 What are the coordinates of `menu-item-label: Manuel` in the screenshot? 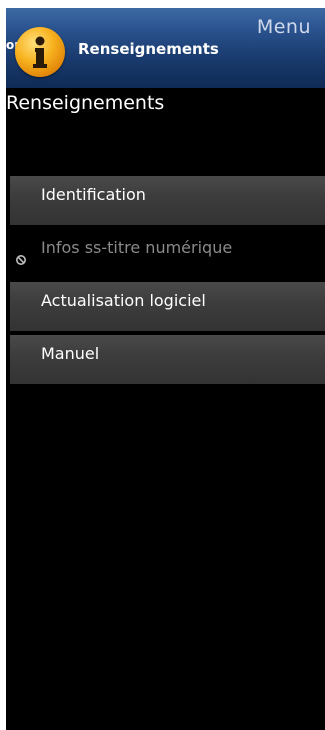 It's located at (70, 353).